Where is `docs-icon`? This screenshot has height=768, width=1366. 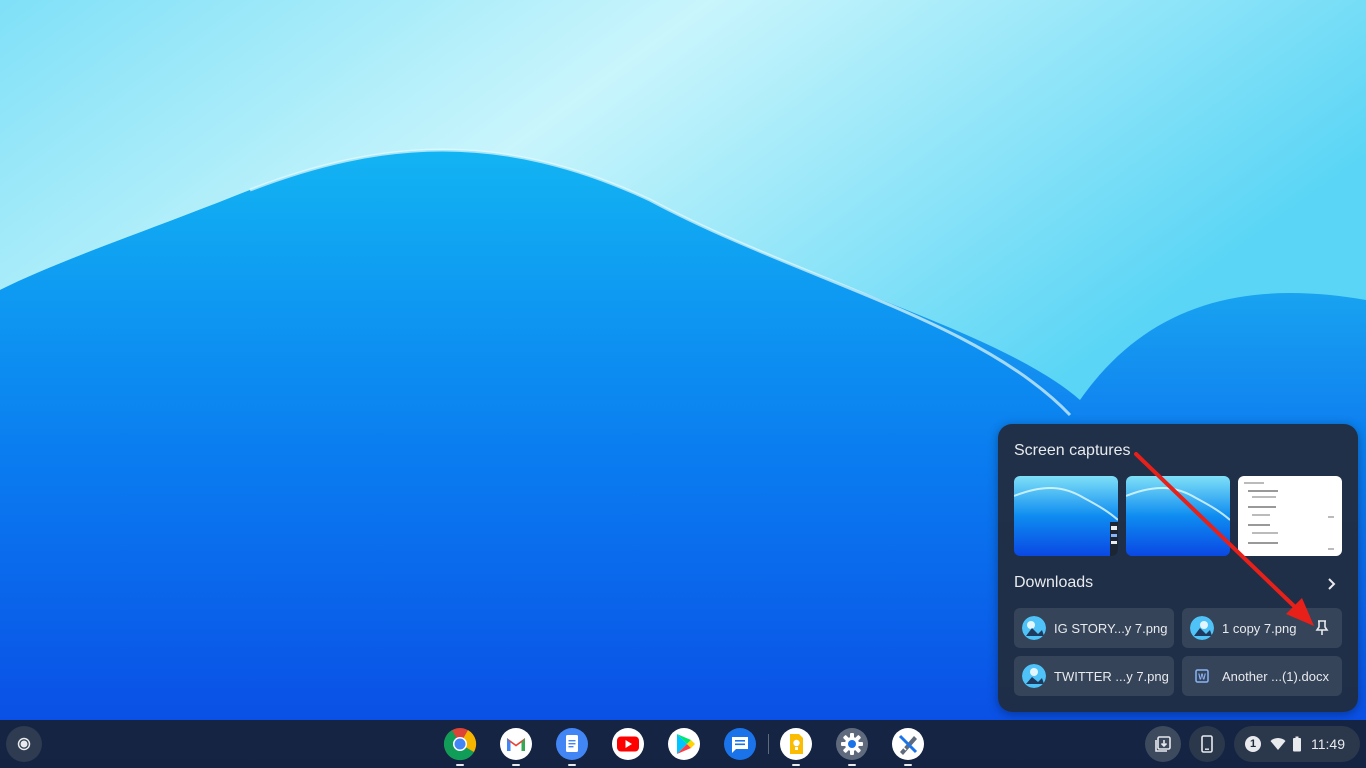
docs-icon is located at coordinates (572, 744).